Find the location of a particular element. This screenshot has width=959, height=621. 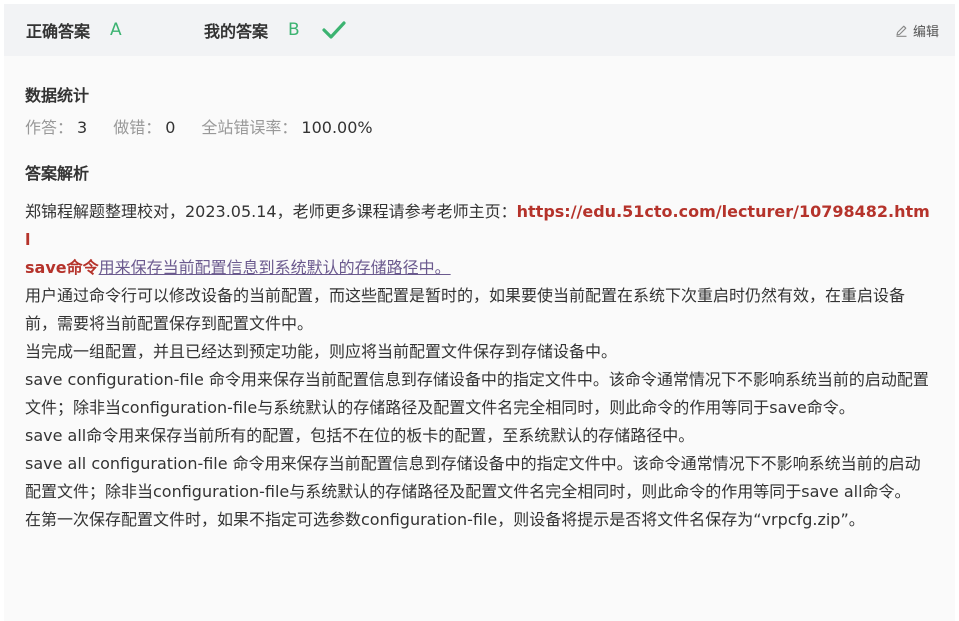

stats-row: 作答： 3 做错： 0 全站错误率： 100.00% is located at coordinates (212, 126).